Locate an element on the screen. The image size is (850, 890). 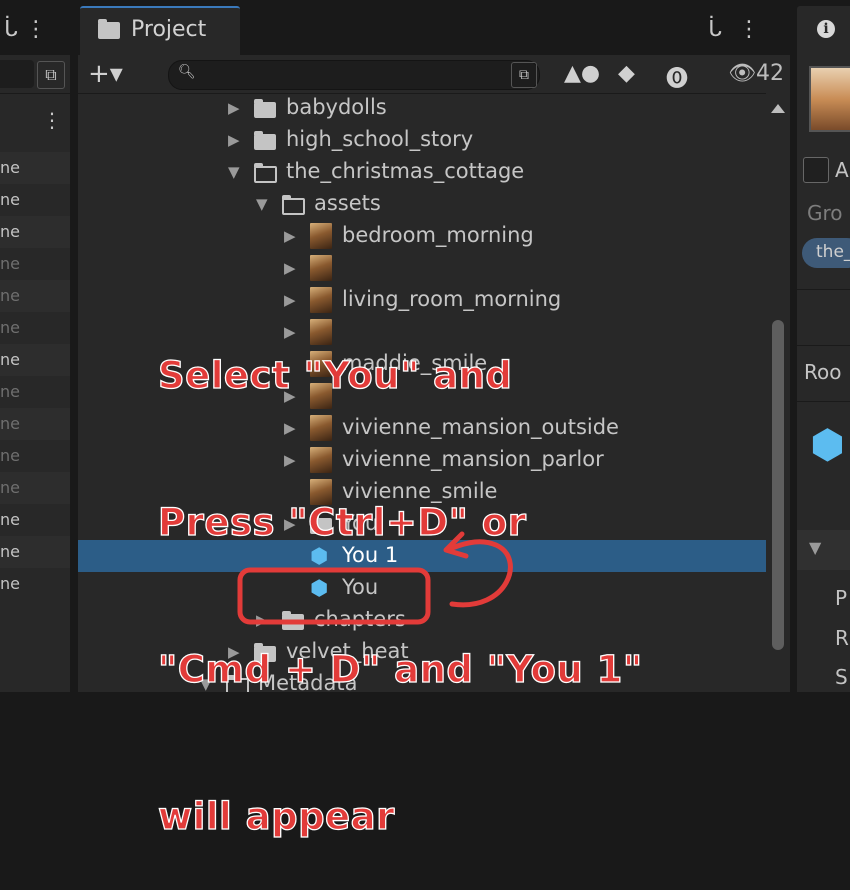
left-search-field is located at coordinates (17, 74).